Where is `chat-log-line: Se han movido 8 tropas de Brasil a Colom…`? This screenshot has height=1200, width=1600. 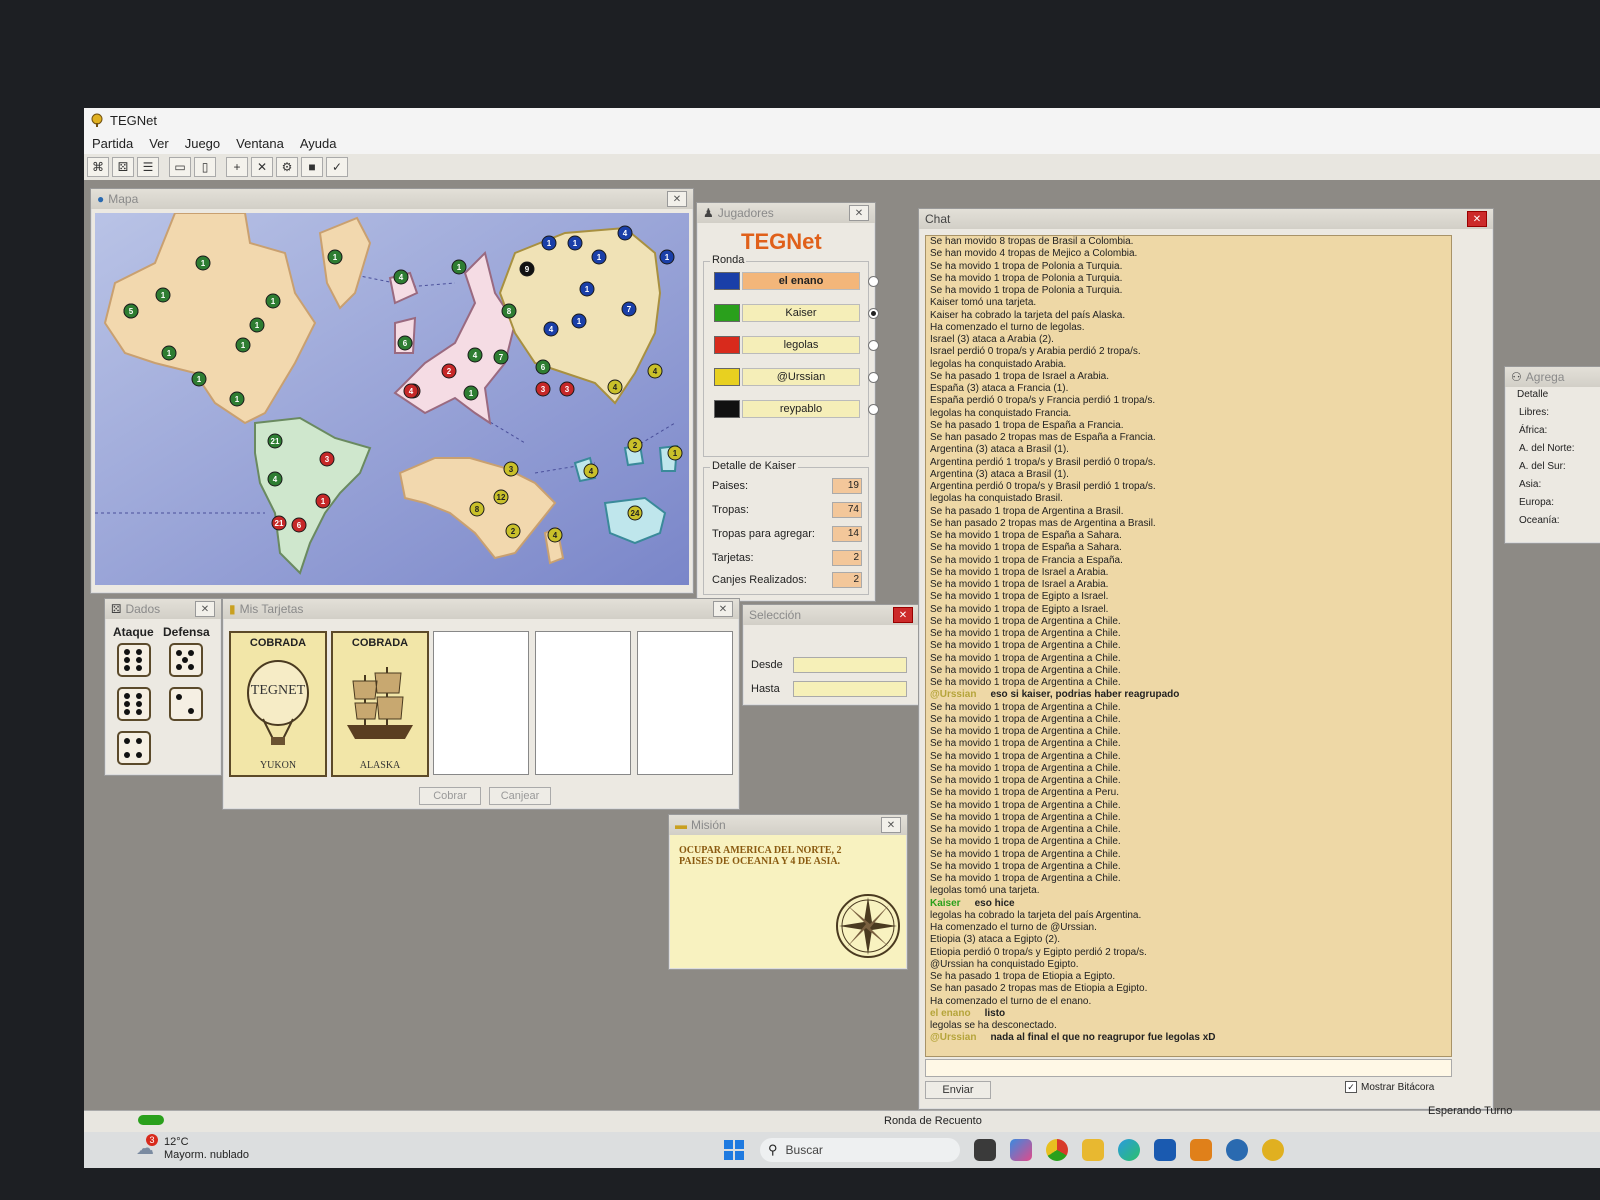 chat-log-line: Se han movido 8 tropas de Brasil a Colom… is located at coordinates (1188, 242).